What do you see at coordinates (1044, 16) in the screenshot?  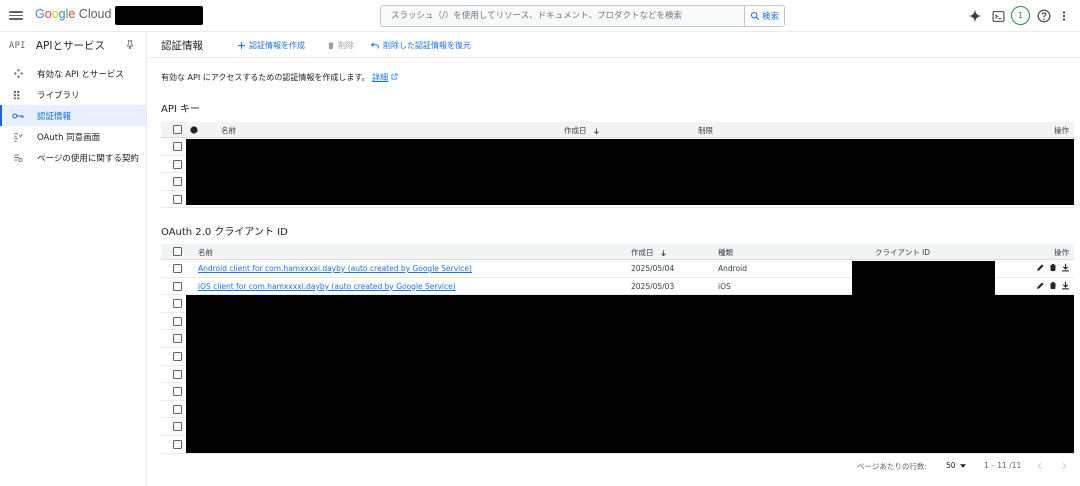 I see `help-icon` at bounding box center [1044, 16].